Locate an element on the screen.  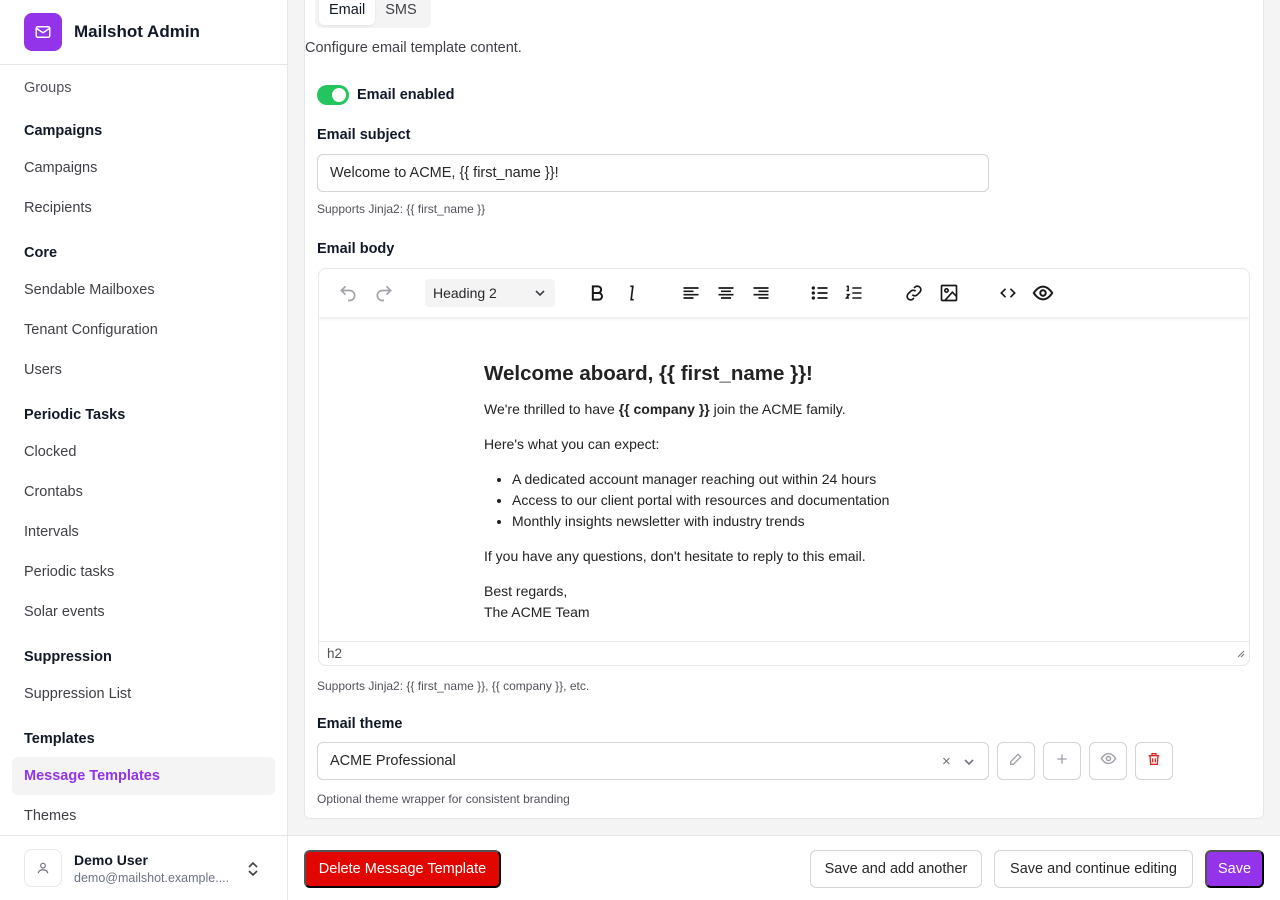
block-format-select: Heading 2 is located at coordinates (490, 293).